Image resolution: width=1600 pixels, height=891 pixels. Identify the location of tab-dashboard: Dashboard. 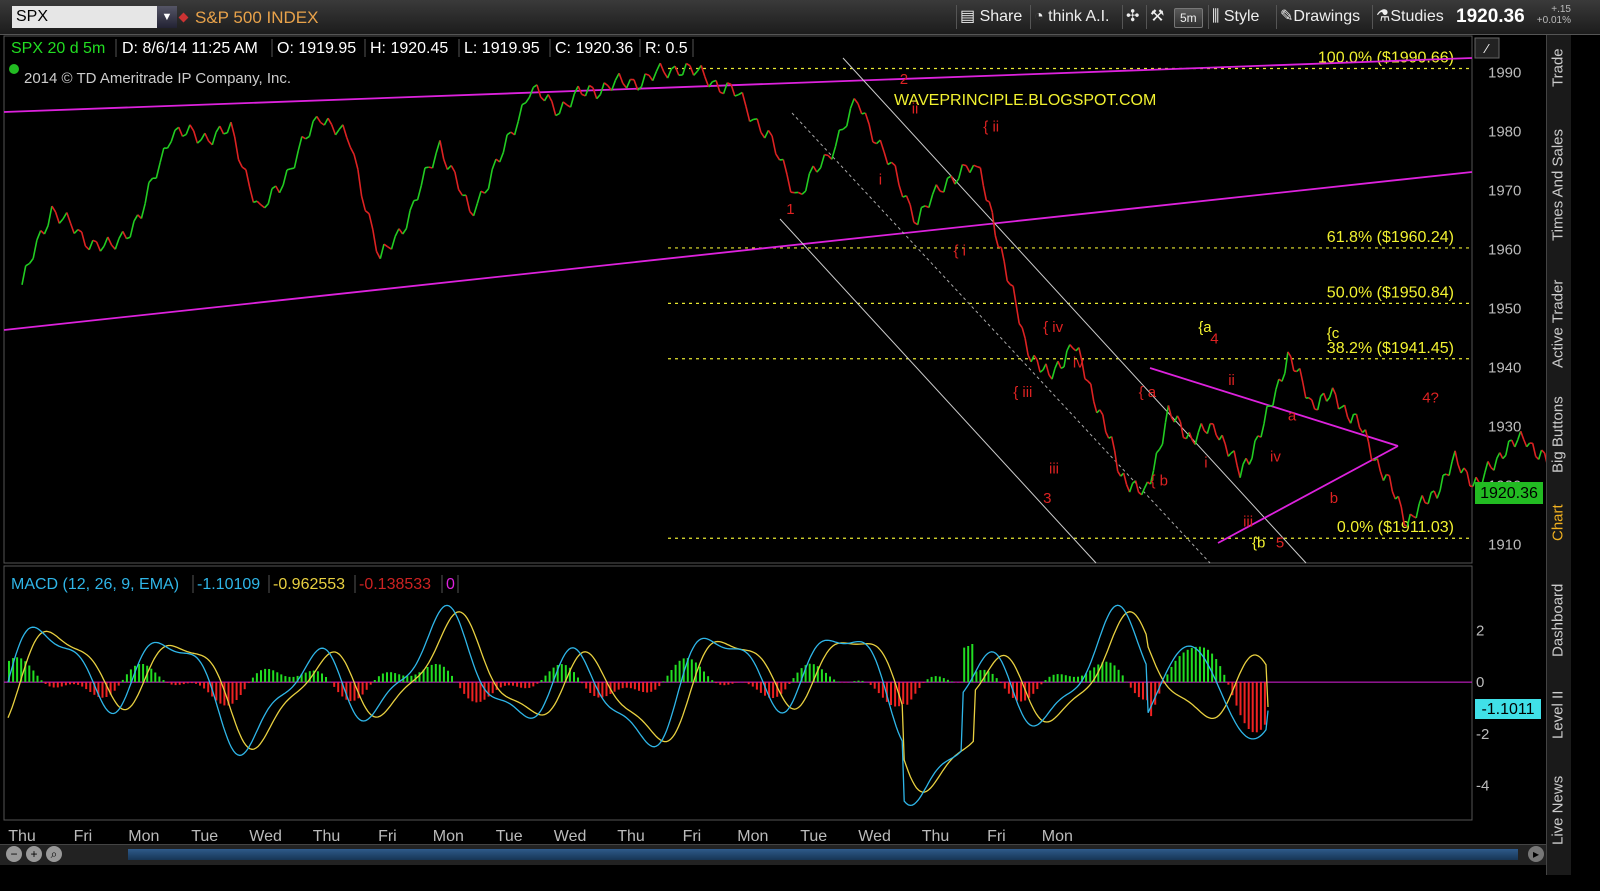
(1558, 620).